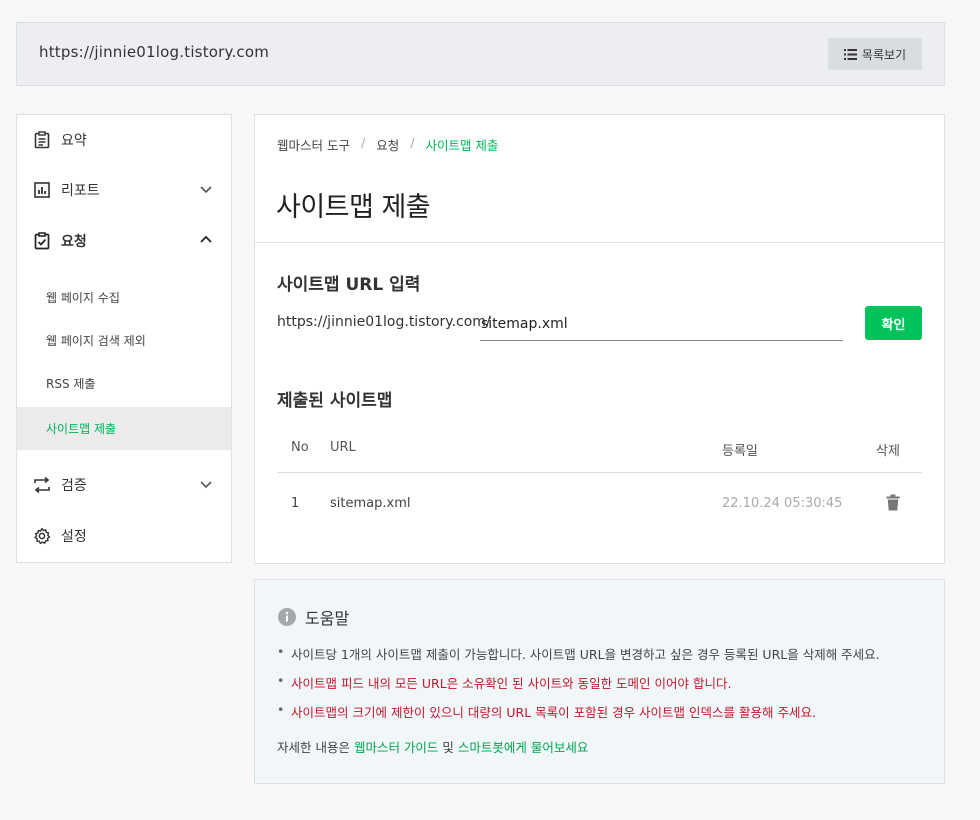  What do you see at coordinates (80, 191) in the screenshot?
I see `sidebar-item-label: 리포트` at bounding box center [80, 191].